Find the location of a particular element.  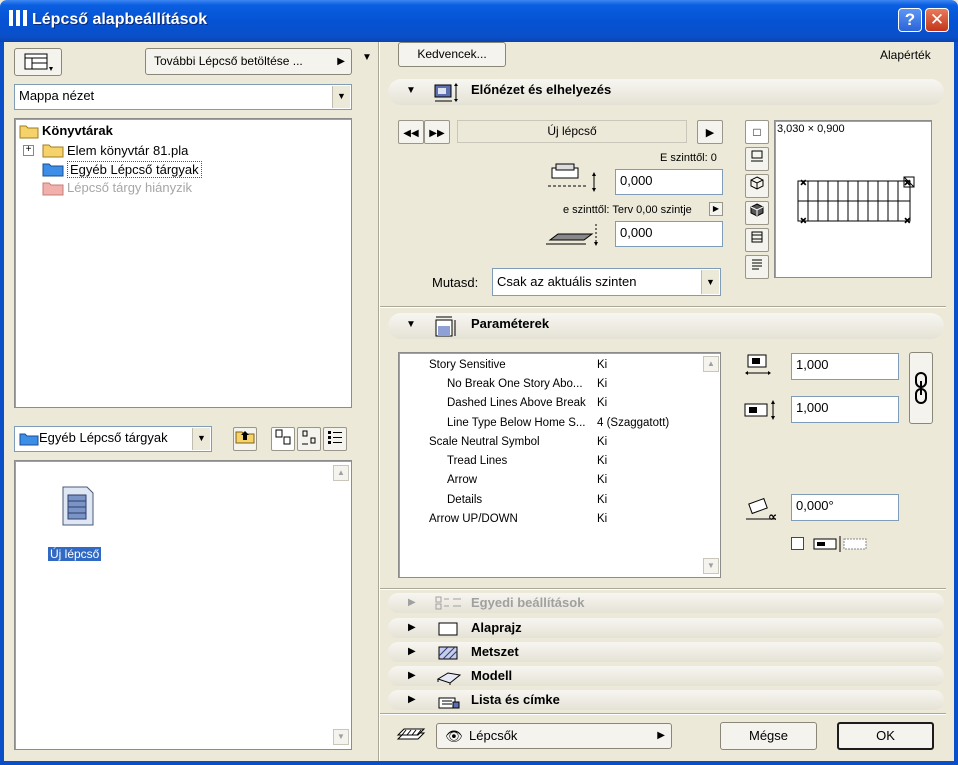

large-icons-view-button is located at coordinates (283, 439).